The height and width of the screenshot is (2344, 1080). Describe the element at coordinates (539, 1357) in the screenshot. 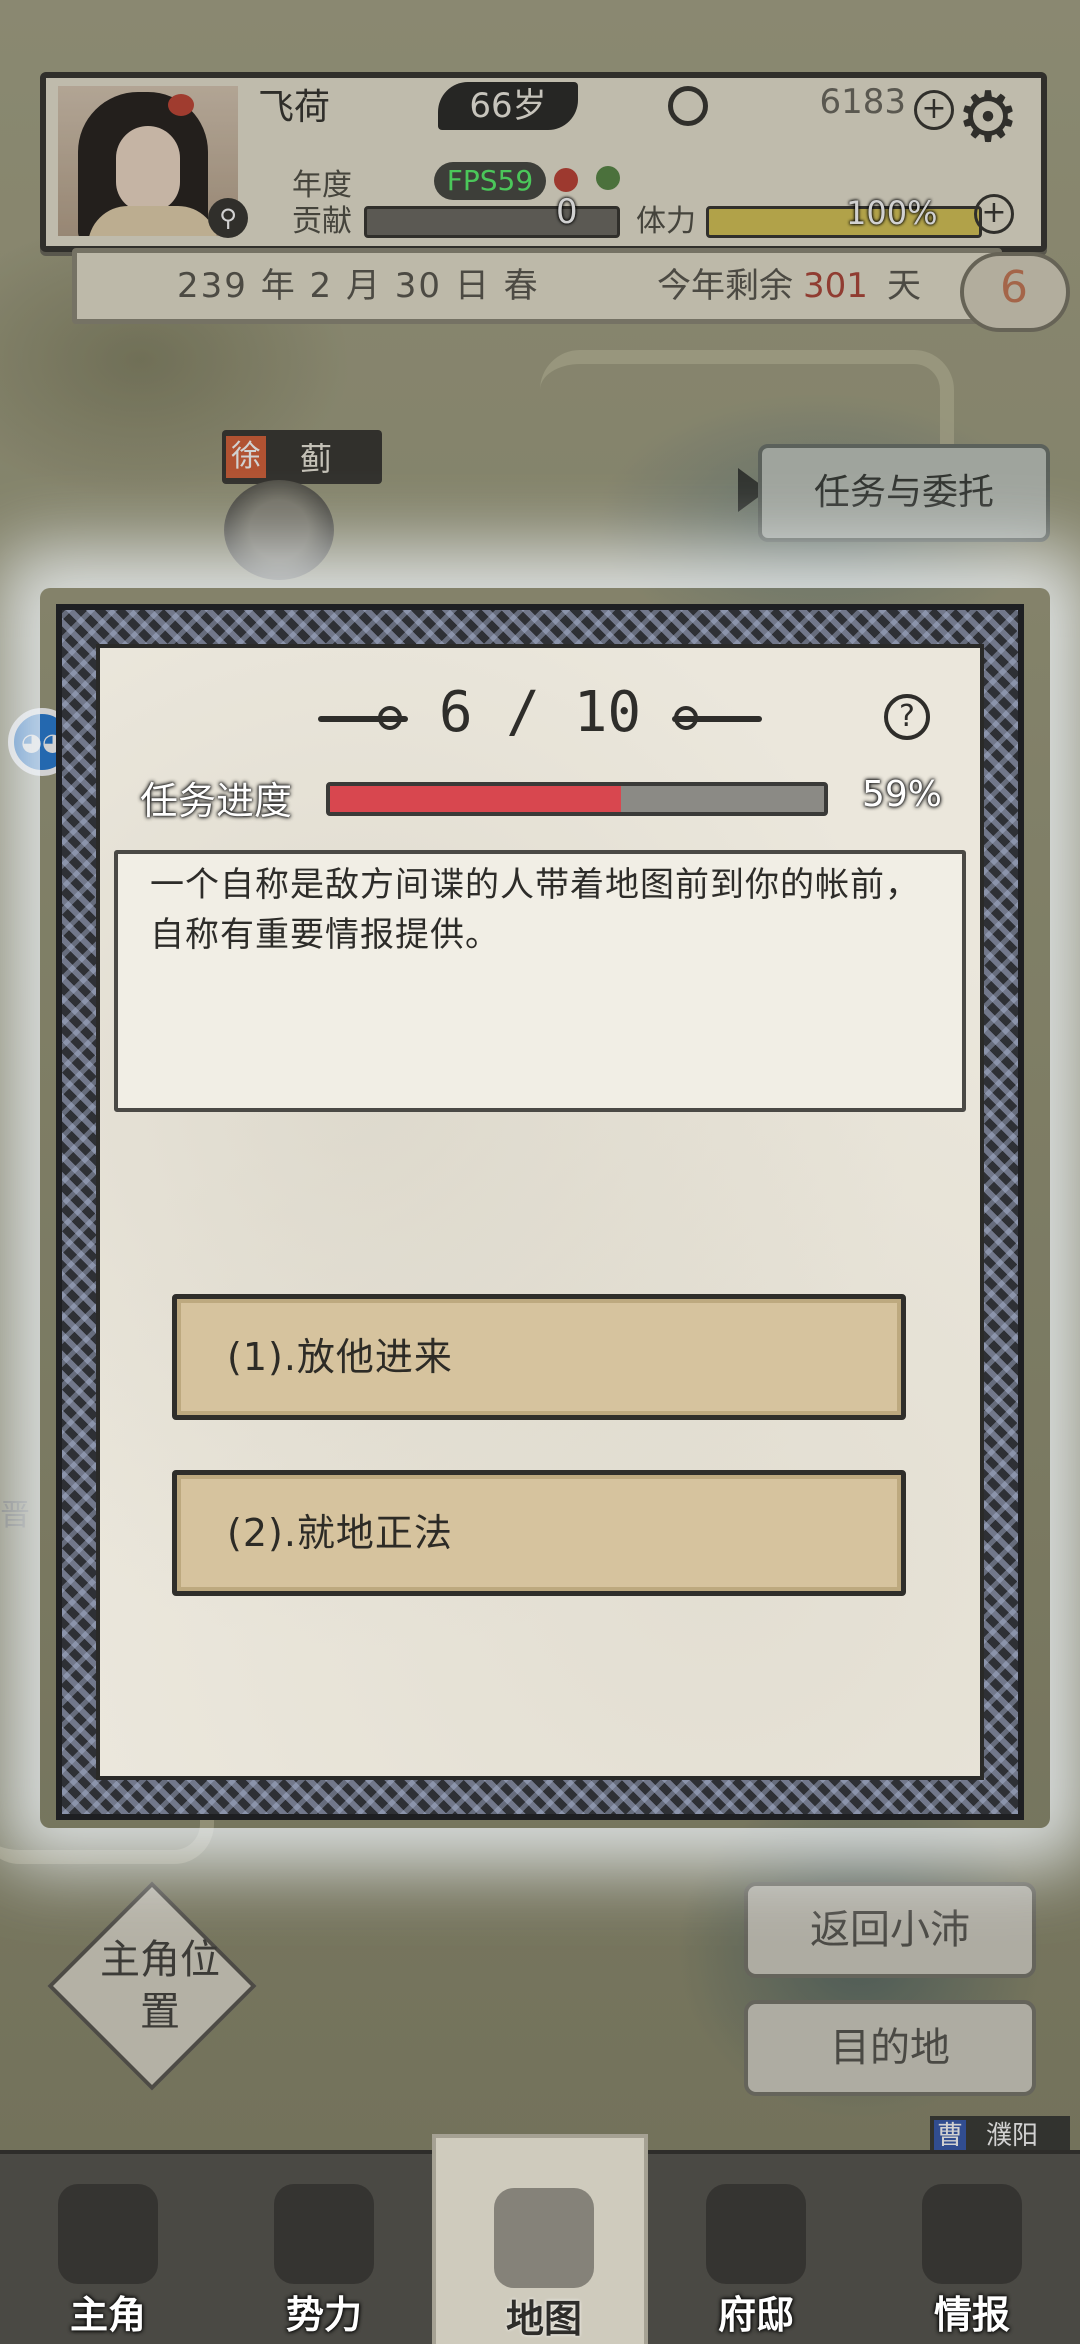

I see `choice-button-1: (1).放他进来` at that location.